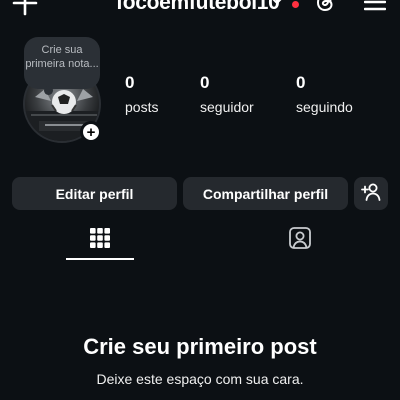  What do you see at coordinates (94, 193) in the screenshot?
I see `edit-profile-button: Editar perfil` at bounding box center [94, 193].